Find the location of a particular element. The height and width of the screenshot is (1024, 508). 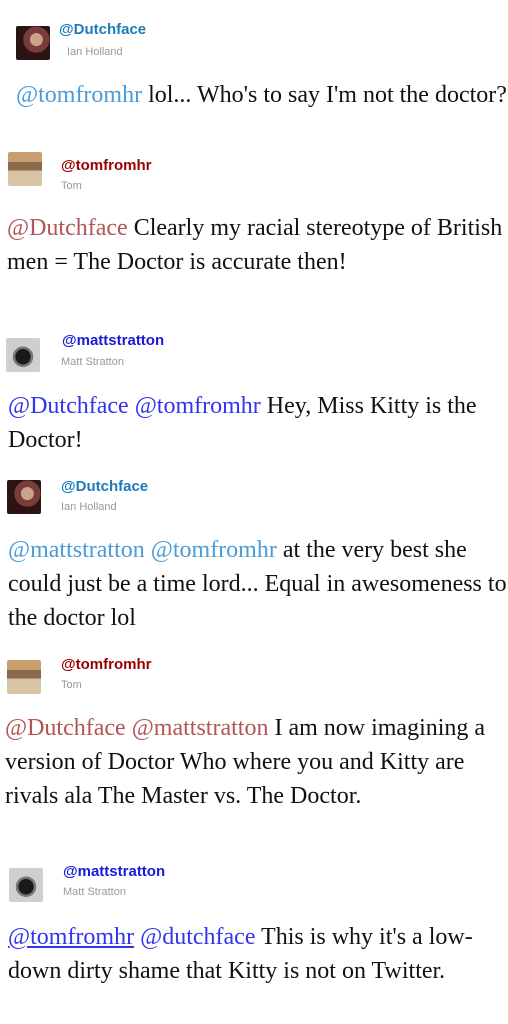

tweet-body-text: lol... Who's to say I'm not the doctor? is located at coordinates (324, 95).